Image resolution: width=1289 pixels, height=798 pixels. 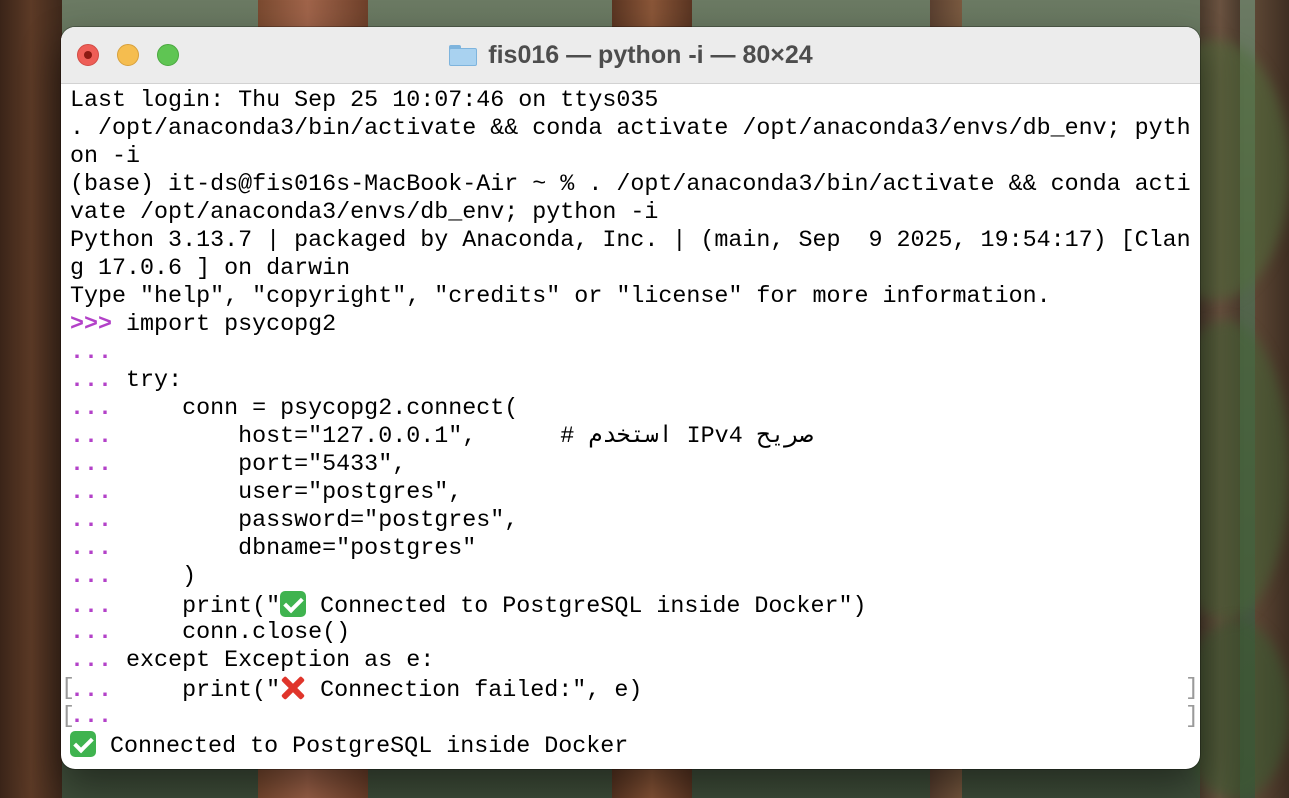 I want to click on terminal-line: ... host="127.0.0.1", # استخدم IPv4 صريح, so click(x=630, y=437).